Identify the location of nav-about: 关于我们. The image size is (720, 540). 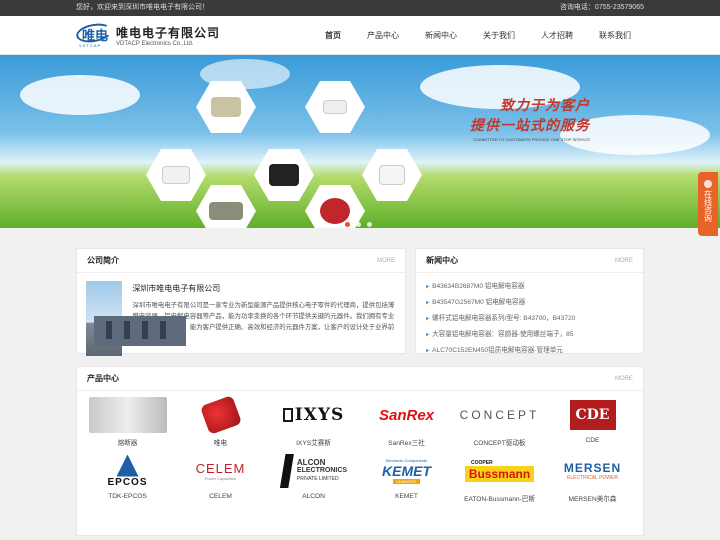
(499, 35).